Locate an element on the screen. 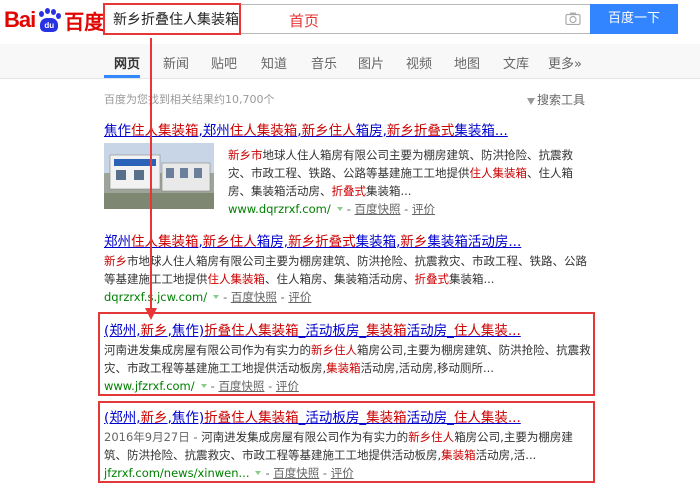  search-tools-label: 搜索工具 is located at coordinates (561, 100).